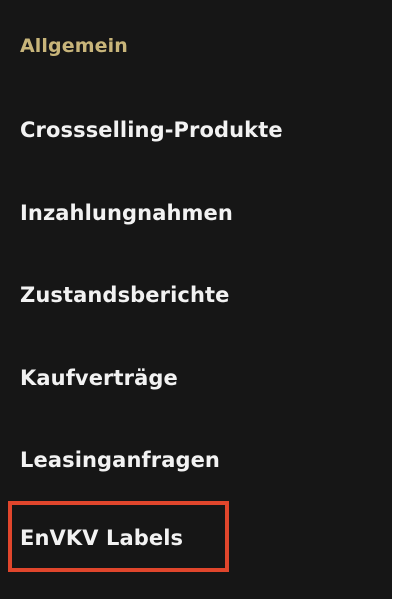  I want to click on menu-item-allgemein: Allgemein, so click(74, 46).